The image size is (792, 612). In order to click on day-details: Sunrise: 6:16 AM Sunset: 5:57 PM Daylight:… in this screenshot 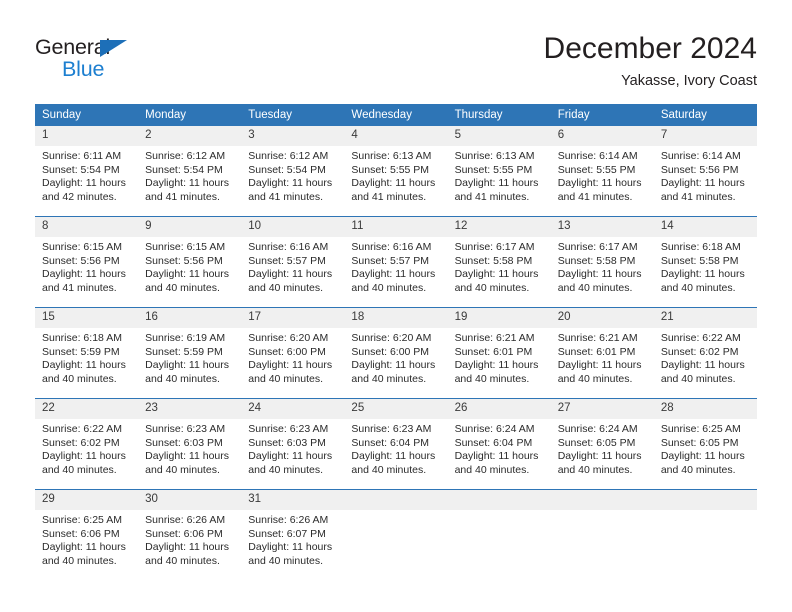, I will do `click(395, 266)`.